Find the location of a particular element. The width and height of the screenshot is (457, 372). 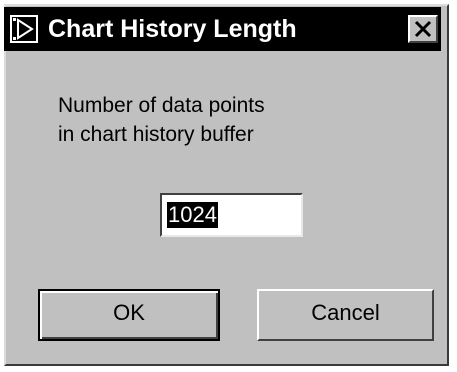

close-button is located at coordinates (423, 29).